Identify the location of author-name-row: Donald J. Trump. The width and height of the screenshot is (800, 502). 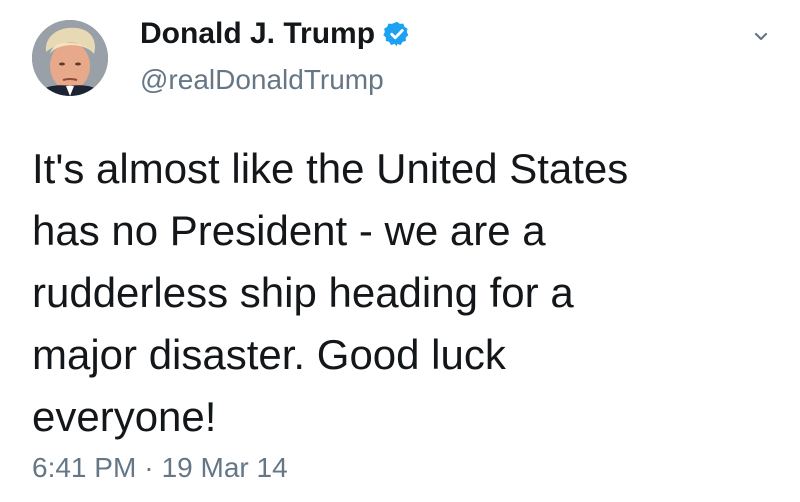
(275, 34).